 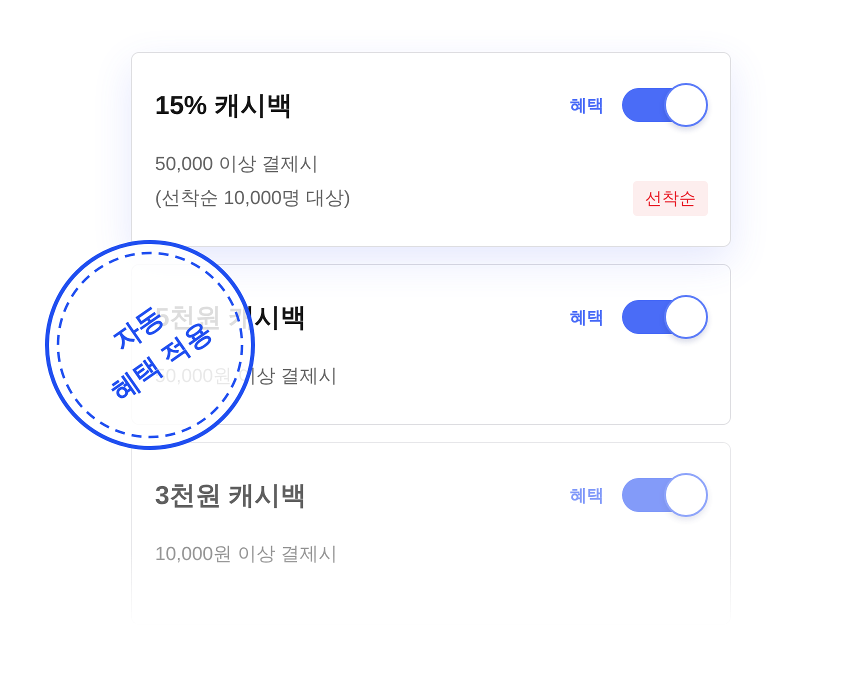 What do you see at coordinates (223, 105) in the screenshot?
I see `card-title: 15% 캐시백` at bounding box center [223, 105].